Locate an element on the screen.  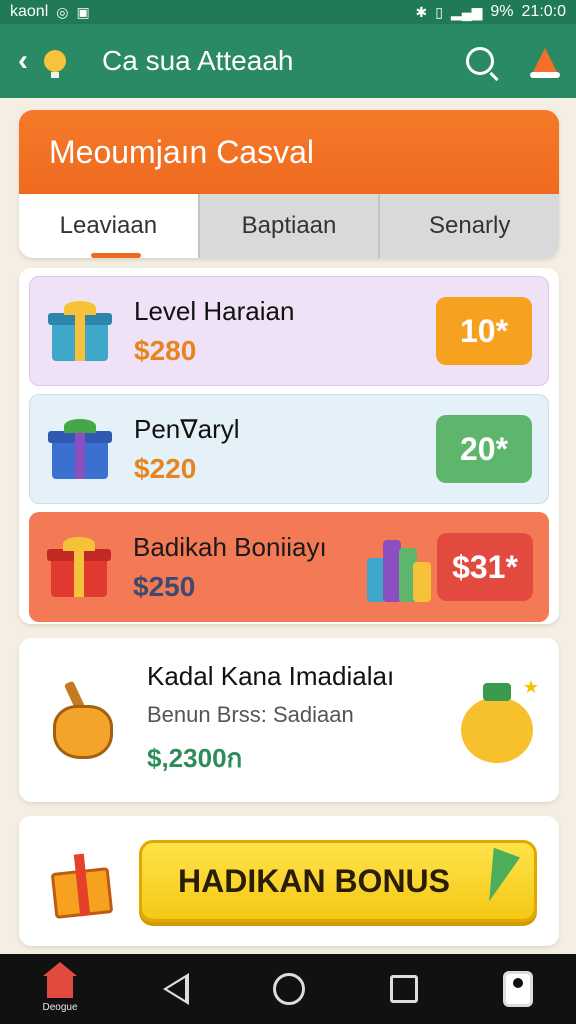
bonus-card: HADIKAN BONUS is located at coordinates (289, 881).